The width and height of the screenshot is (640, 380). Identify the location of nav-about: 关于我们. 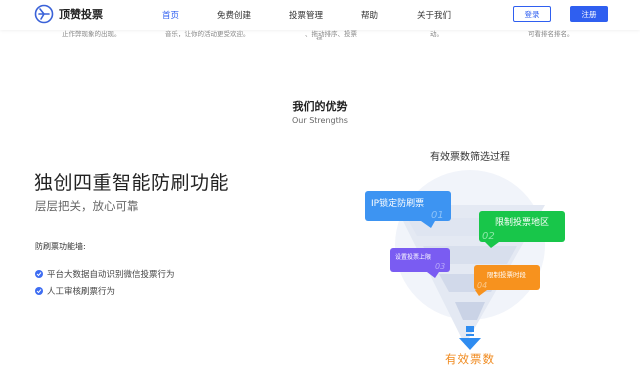
(434, 15).